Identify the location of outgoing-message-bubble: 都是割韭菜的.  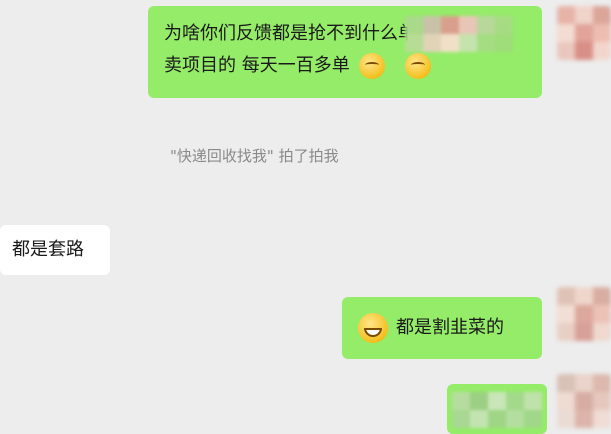
(442, 328).